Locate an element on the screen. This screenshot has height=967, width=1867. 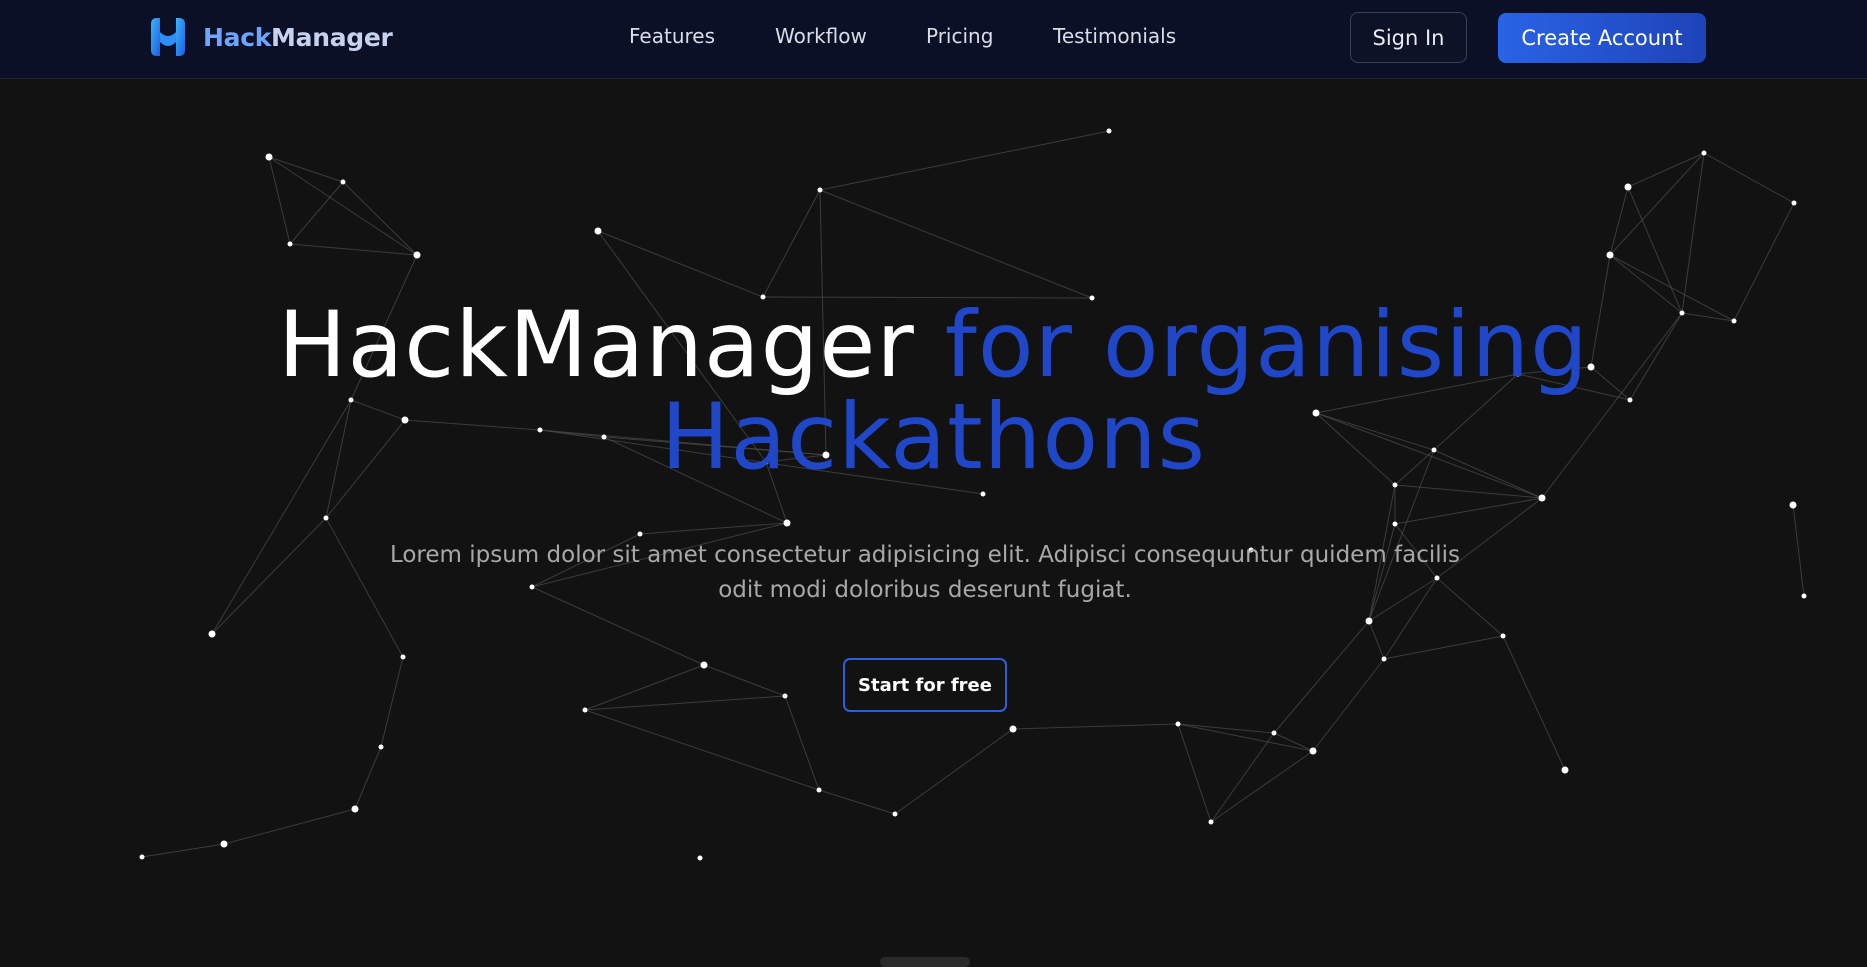
hero-title-accent-2: Hackathons is located at coordinates (933, 437).